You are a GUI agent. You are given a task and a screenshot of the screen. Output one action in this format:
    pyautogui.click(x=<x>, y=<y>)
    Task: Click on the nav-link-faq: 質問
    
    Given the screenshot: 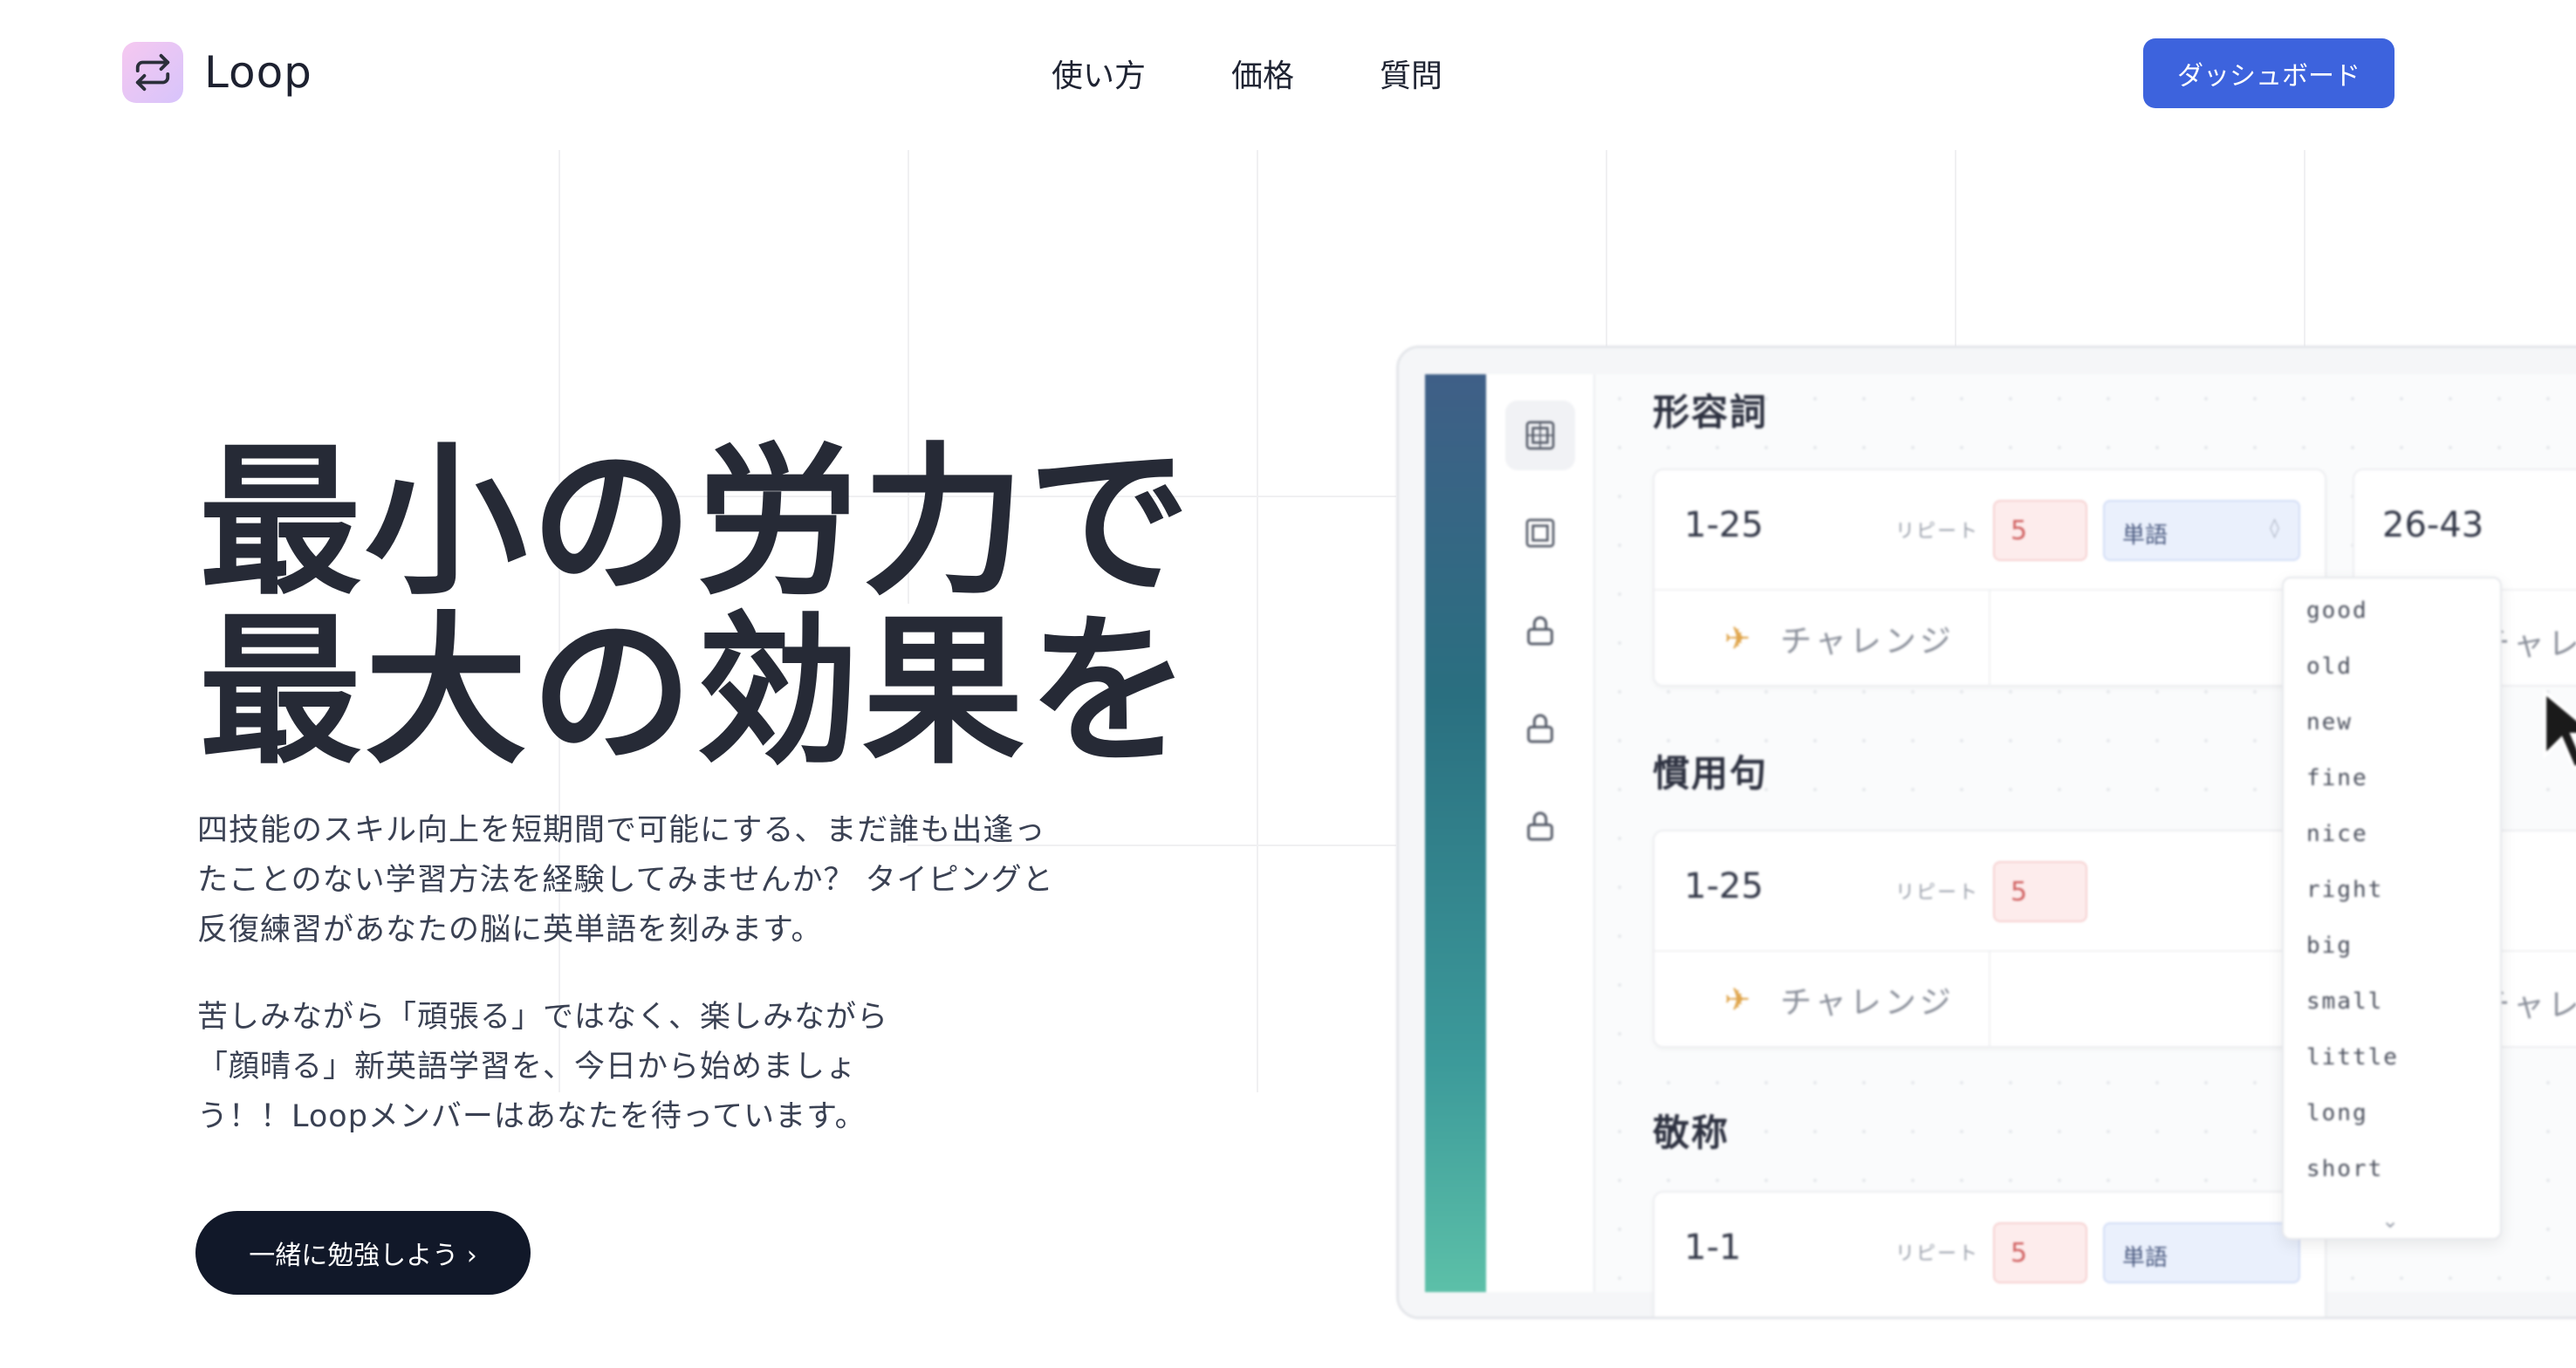 What is the action you would take?
    pyautogui.click(x=1411, y=73)
    